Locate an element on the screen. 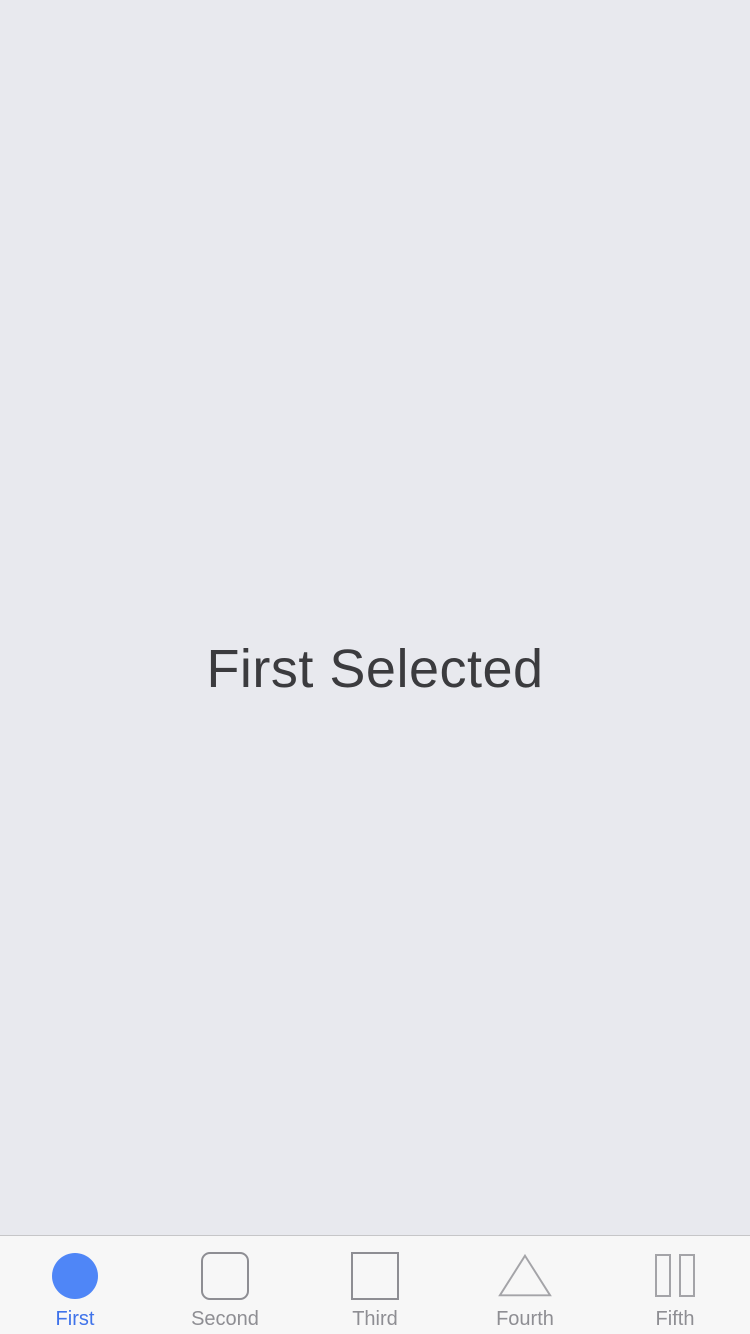 The width and height of the screenshot is (750, 1334). rounded-square-icon is located at coordinates (225, 1276).